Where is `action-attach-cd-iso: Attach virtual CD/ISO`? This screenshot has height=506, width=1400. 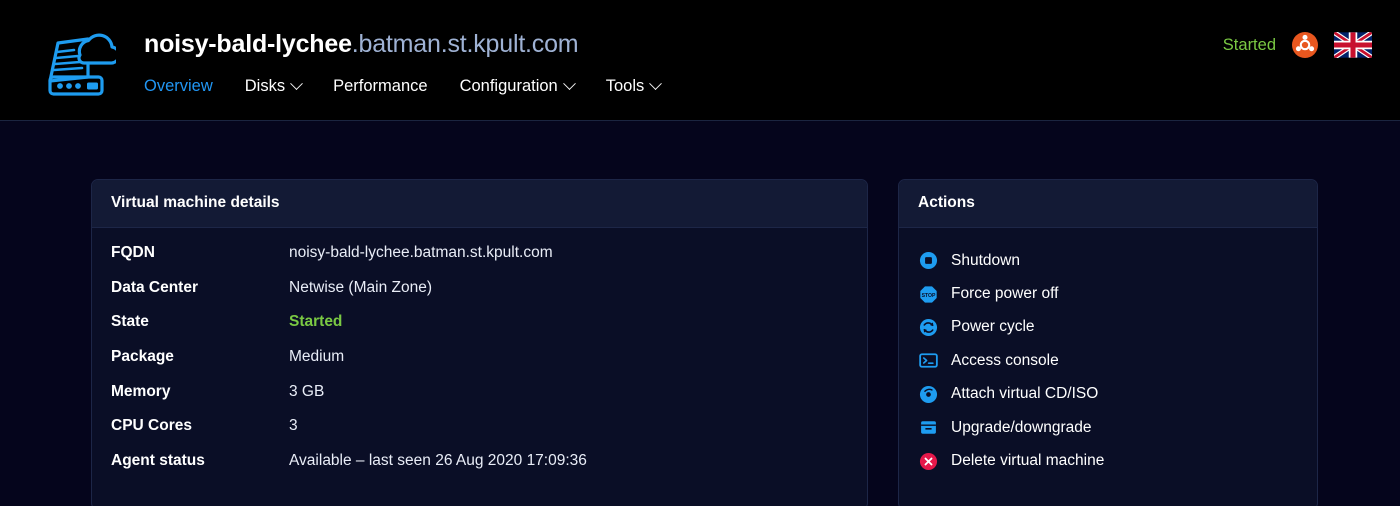 action-attach-cd-iso: Attach virtual CD/ISO is located at coordinates (1108, 394).